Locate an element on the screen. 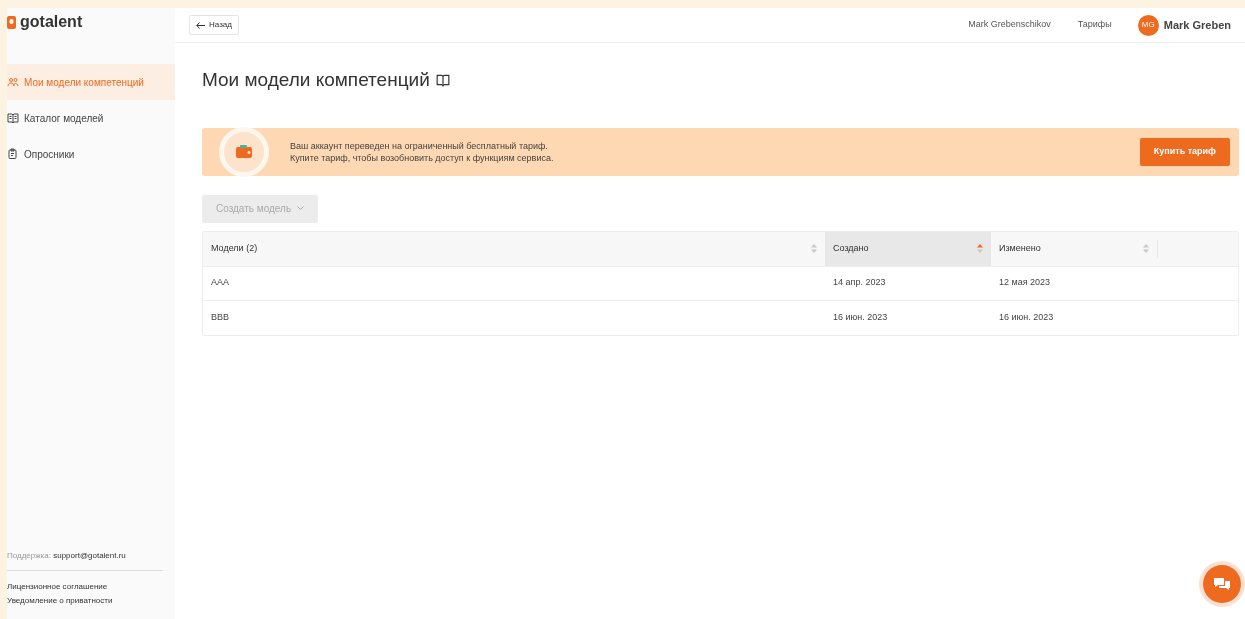 This screenshot has height=619, width=1245. chat-icon is located at coordinates (1222, 584).